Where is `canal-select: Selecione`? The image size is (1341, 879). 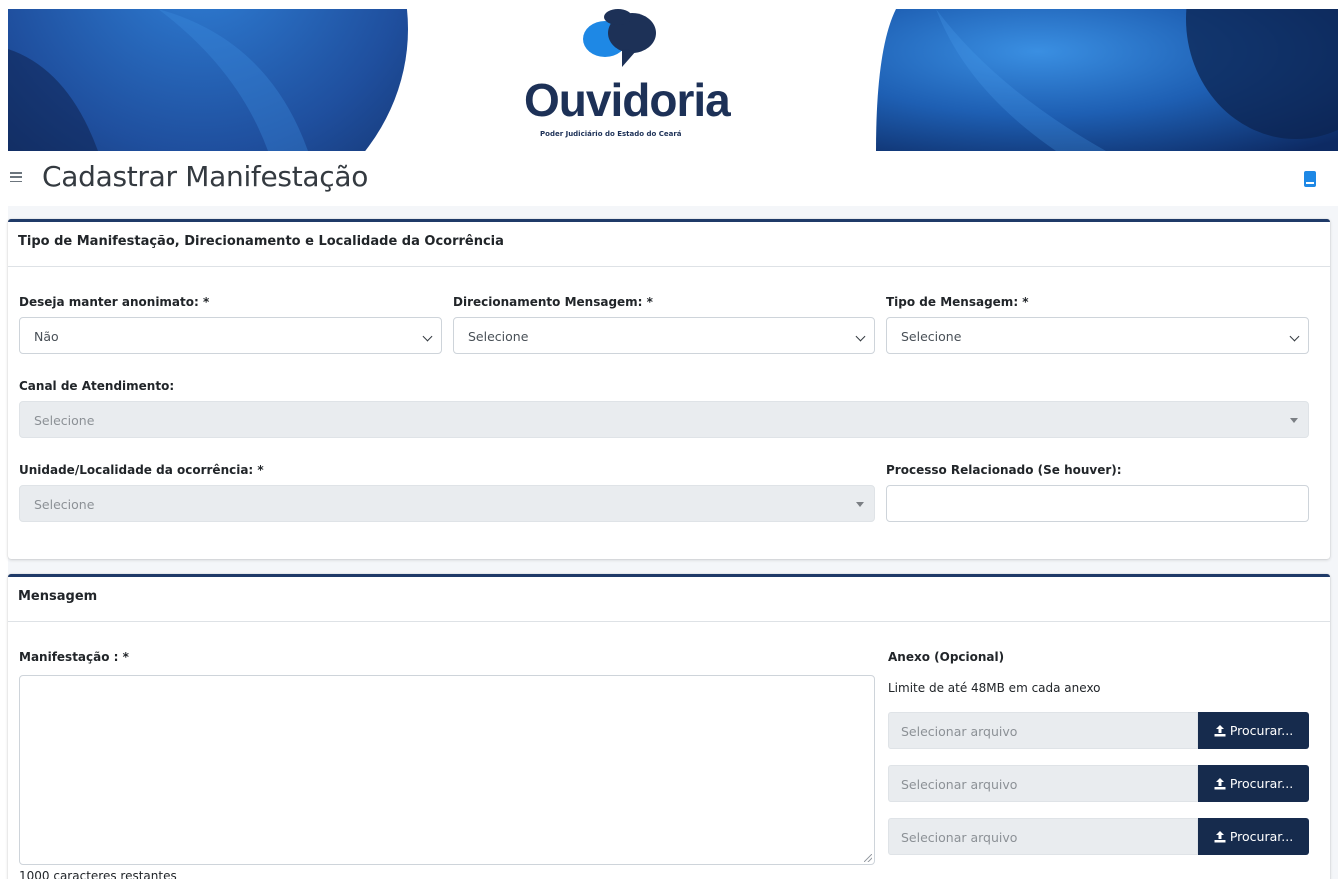 canal-select: Selecione is located at coordinates (664, 419).